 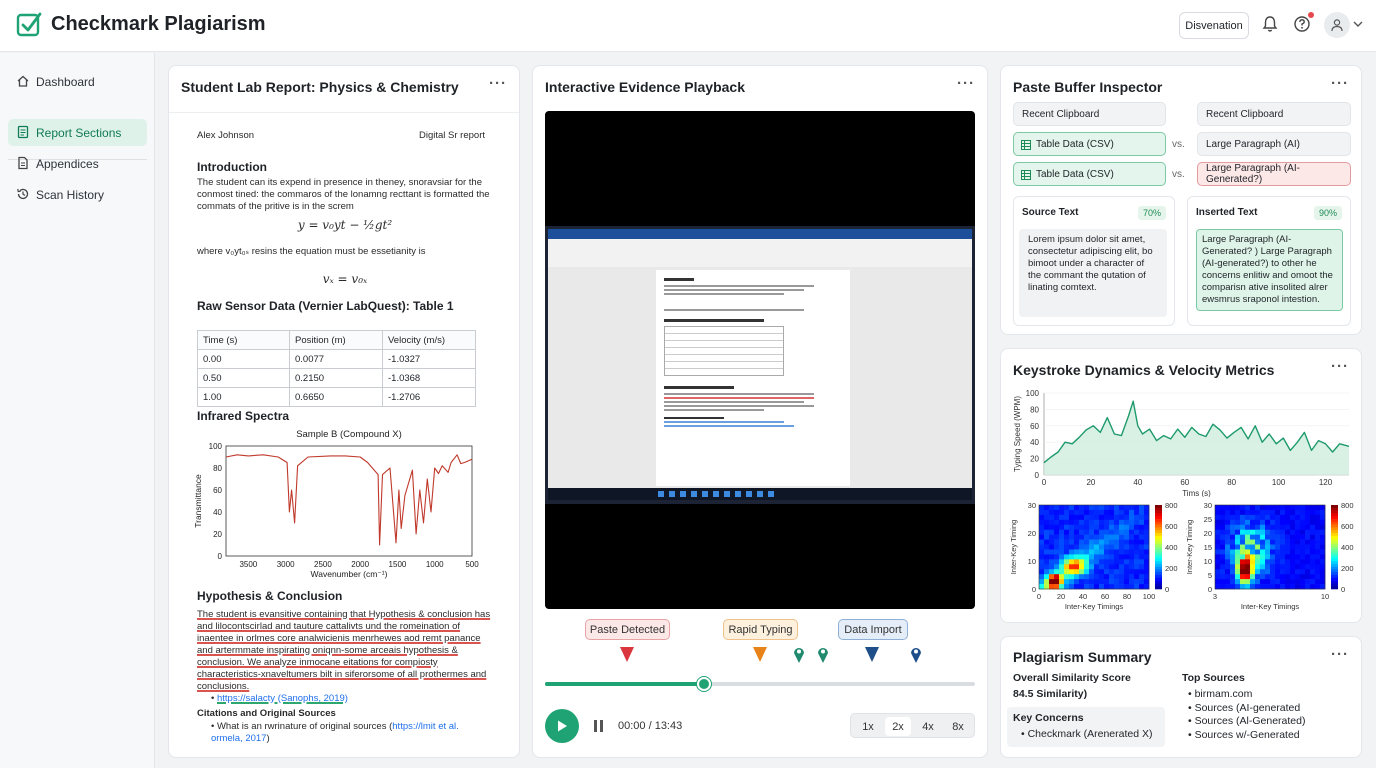 I want to click on history-icon, so click(x=23, y=194).